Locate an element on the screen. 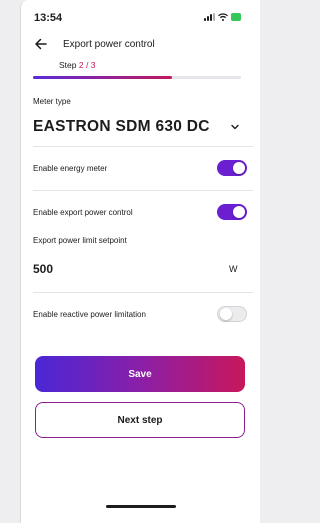 This screenshot has width=320, height=523. header: Export power control is located at coordinates (131, 46).